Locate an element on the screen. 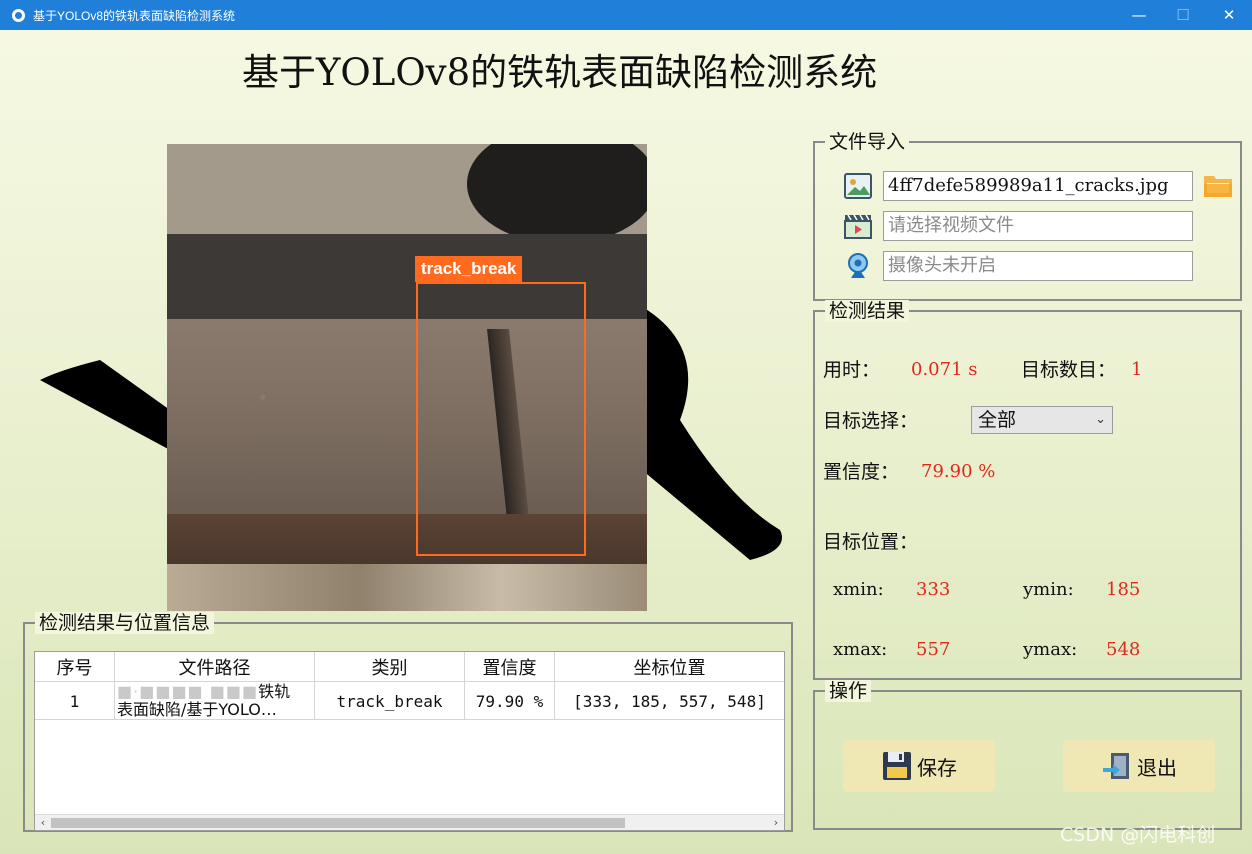 This screenshot has height=854, width=1252. scrollbar-thumb is located at coordinates (338, 823).